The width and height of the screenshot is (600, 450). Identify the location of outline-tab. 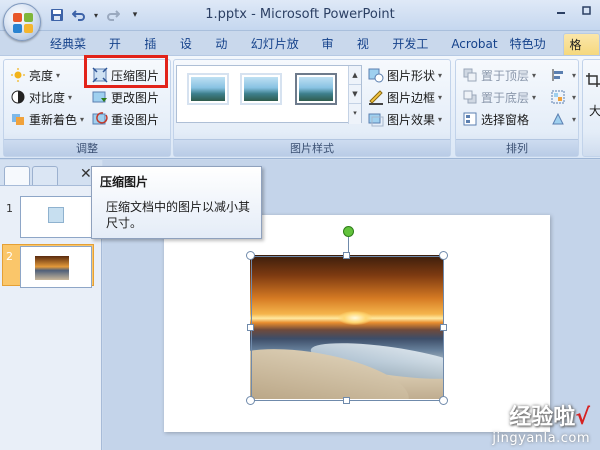
(45, 175).